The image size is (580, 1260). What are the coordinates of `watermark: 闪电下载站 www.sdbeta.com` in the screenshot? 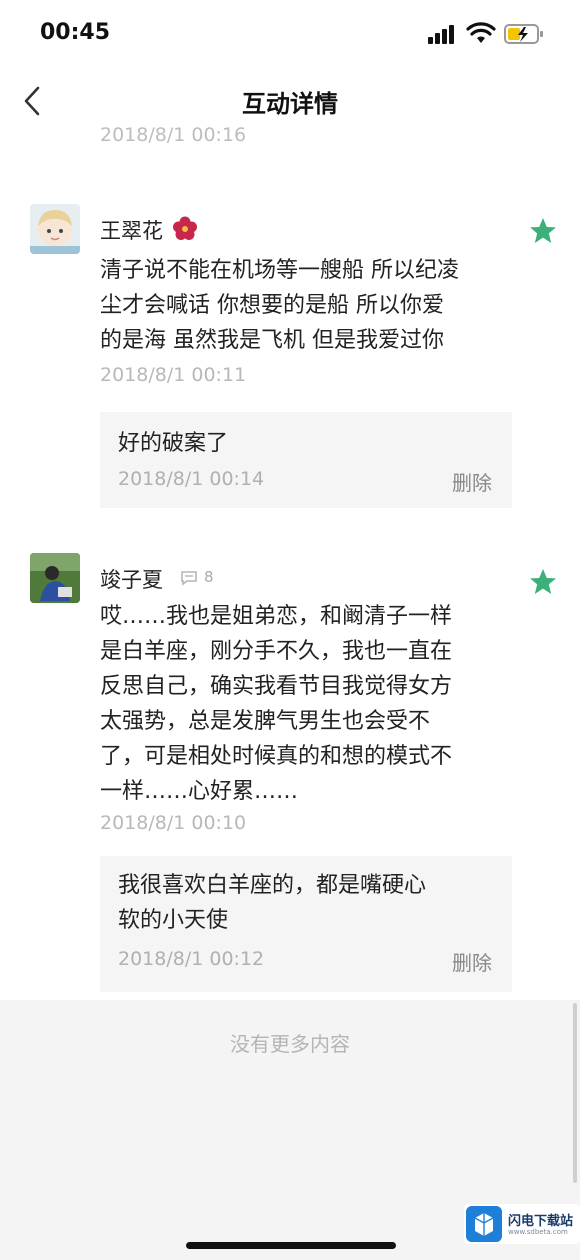 It's located at (522, 1224).